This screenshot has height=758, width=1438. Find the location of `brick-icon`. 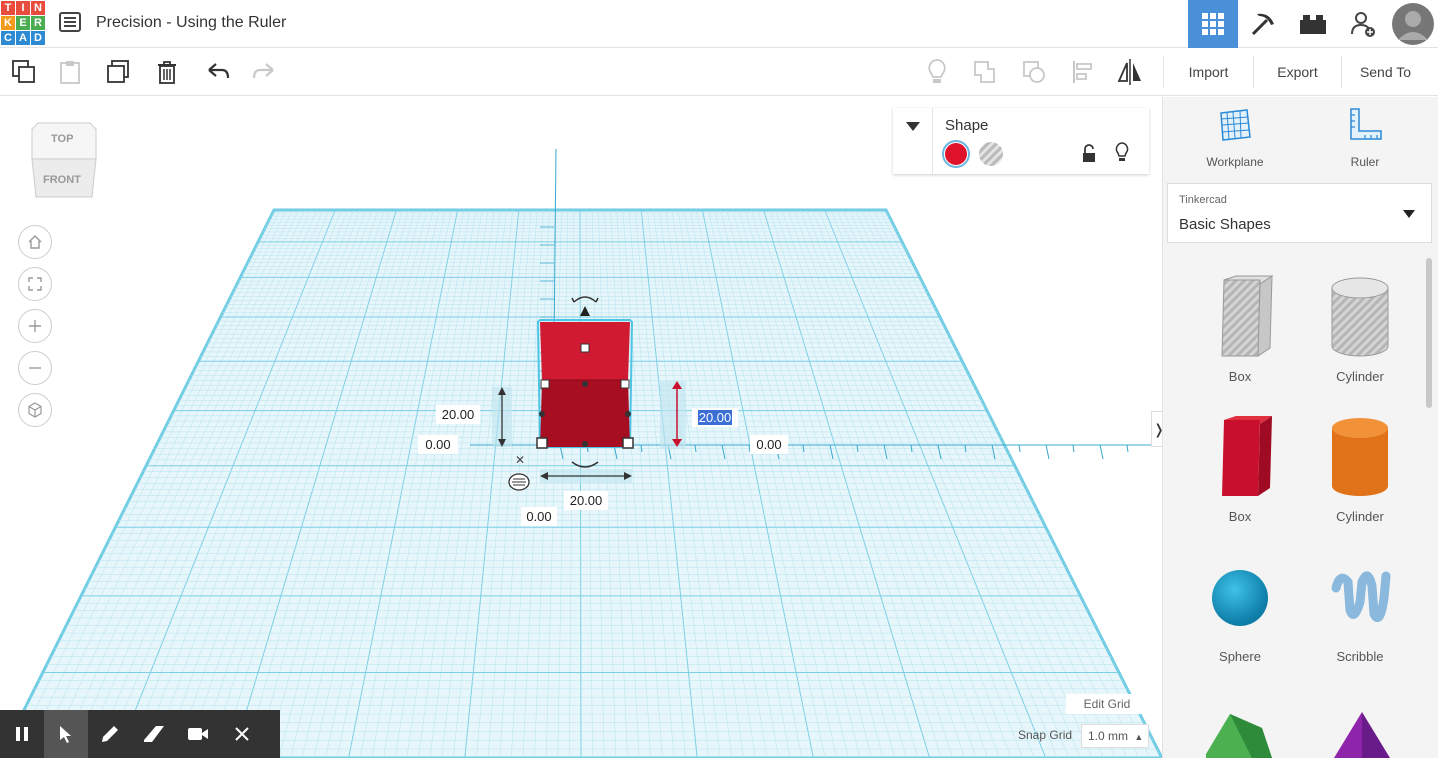

brick-icon is located at coordinates (1313, 24).